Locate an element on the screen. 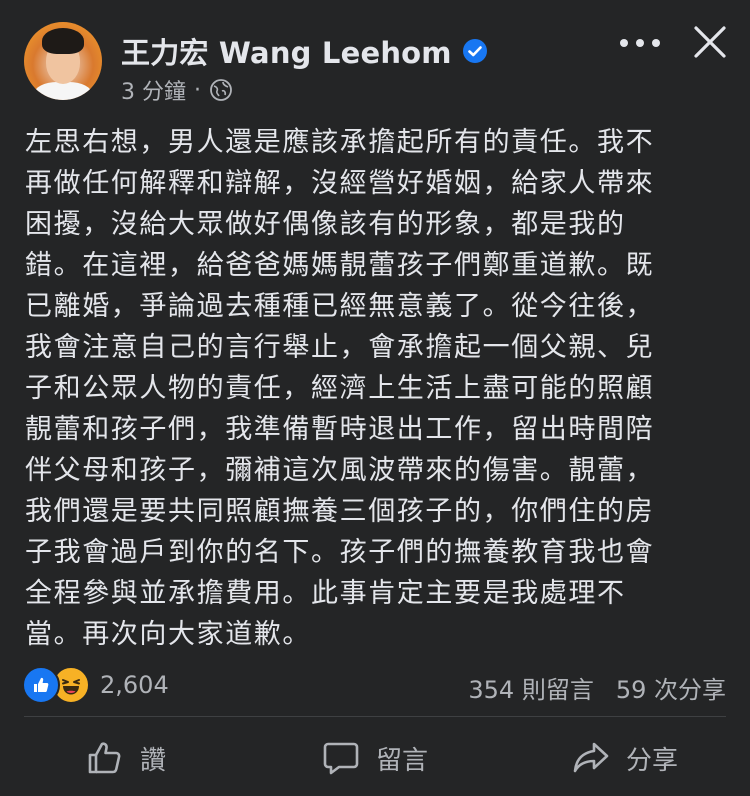  verified-badge-icon is located at coordinates (475, 51).